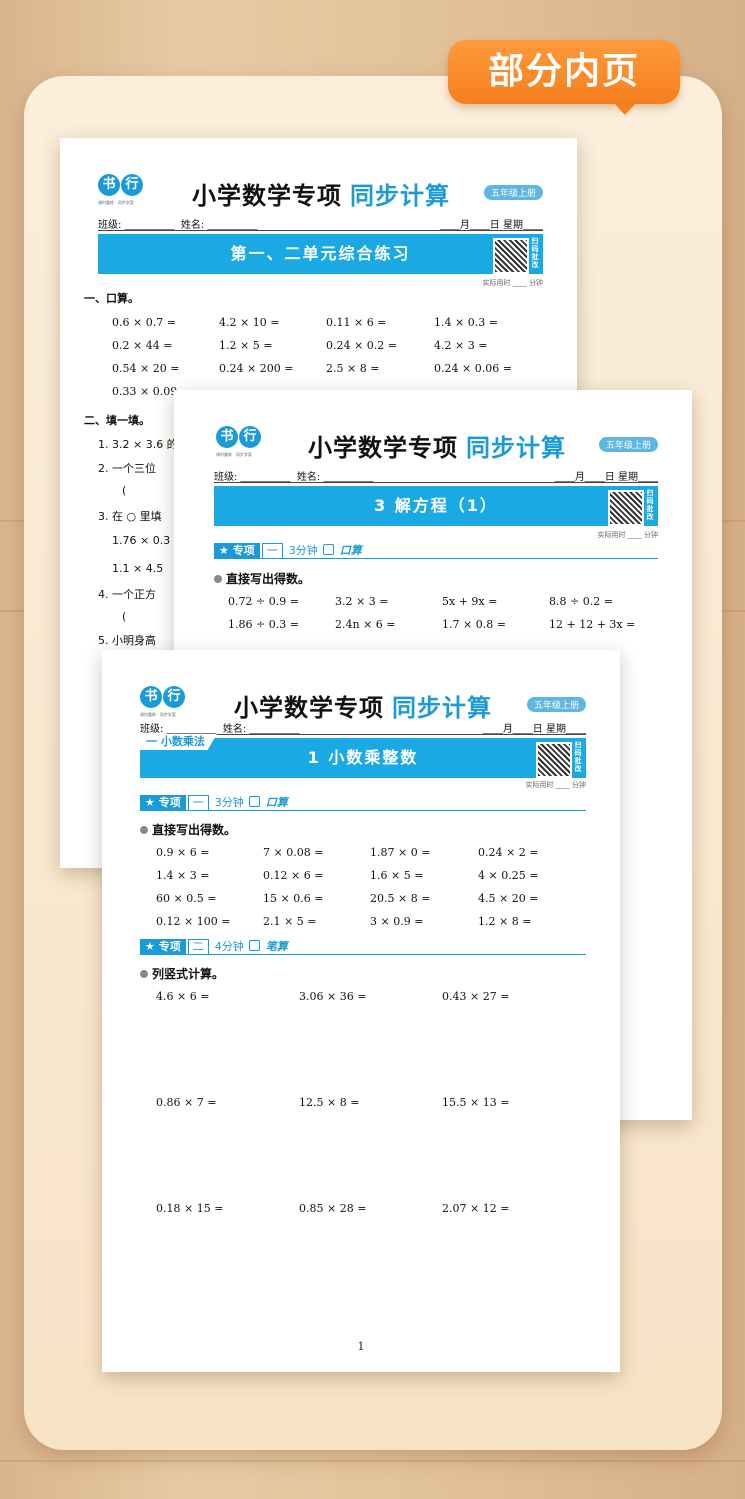 The height and width of the screenshot is (1499, 745). Describe the element at coordinates (182, 973) in the screenshot. I see `instruction-heading: 列竖式计算。` at that location.